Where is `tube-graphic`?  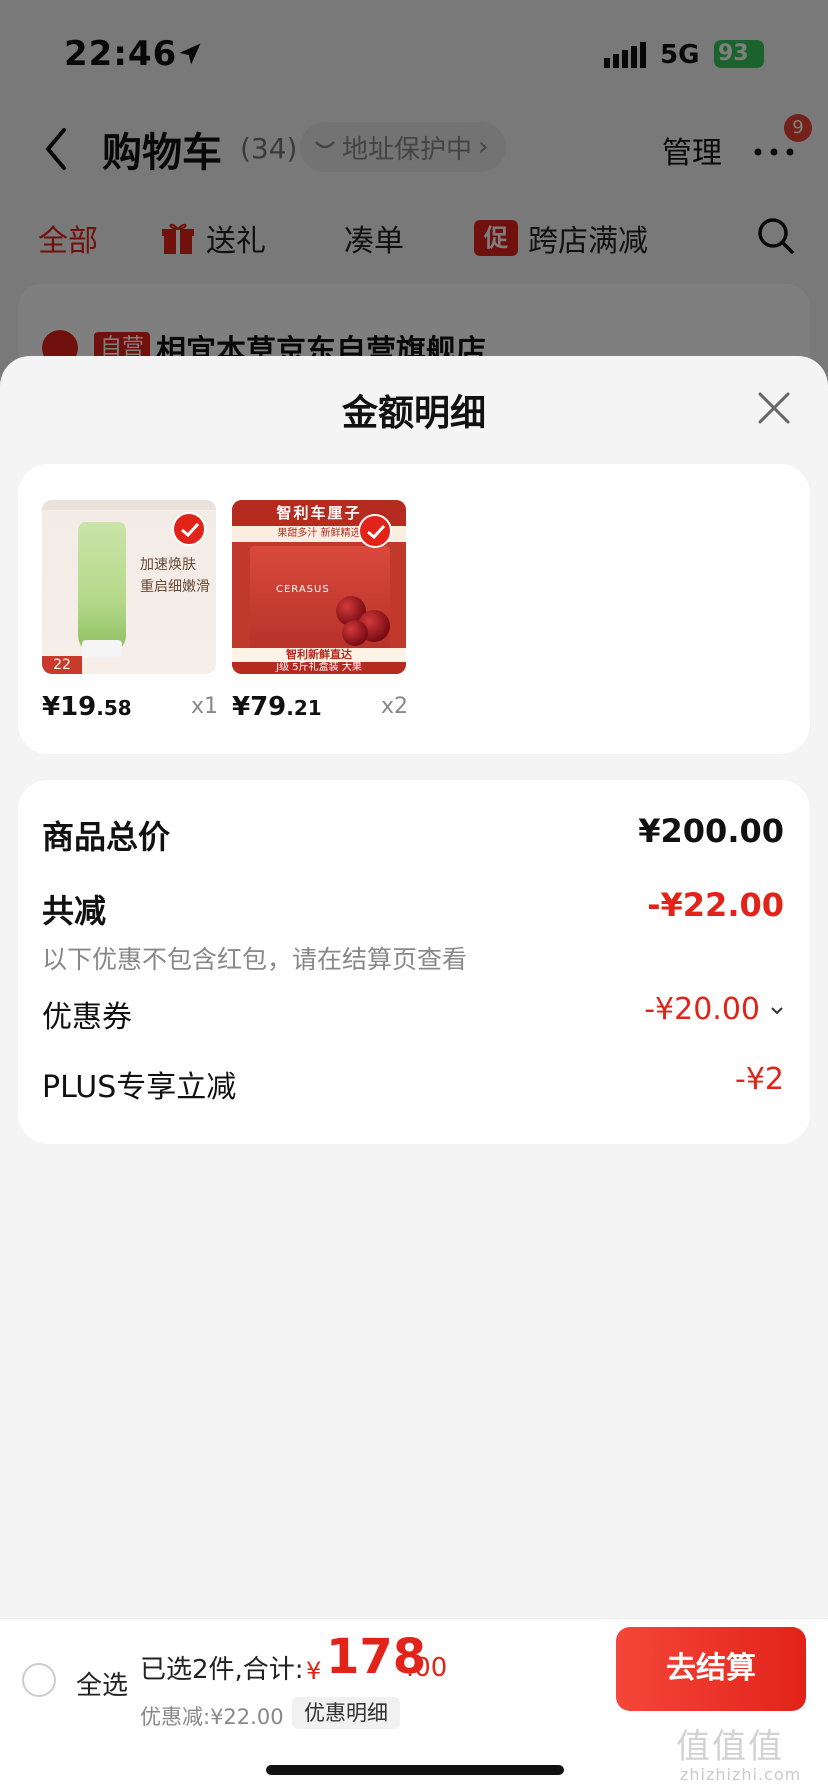
tube-graphic is located at coordinates (102, 587).